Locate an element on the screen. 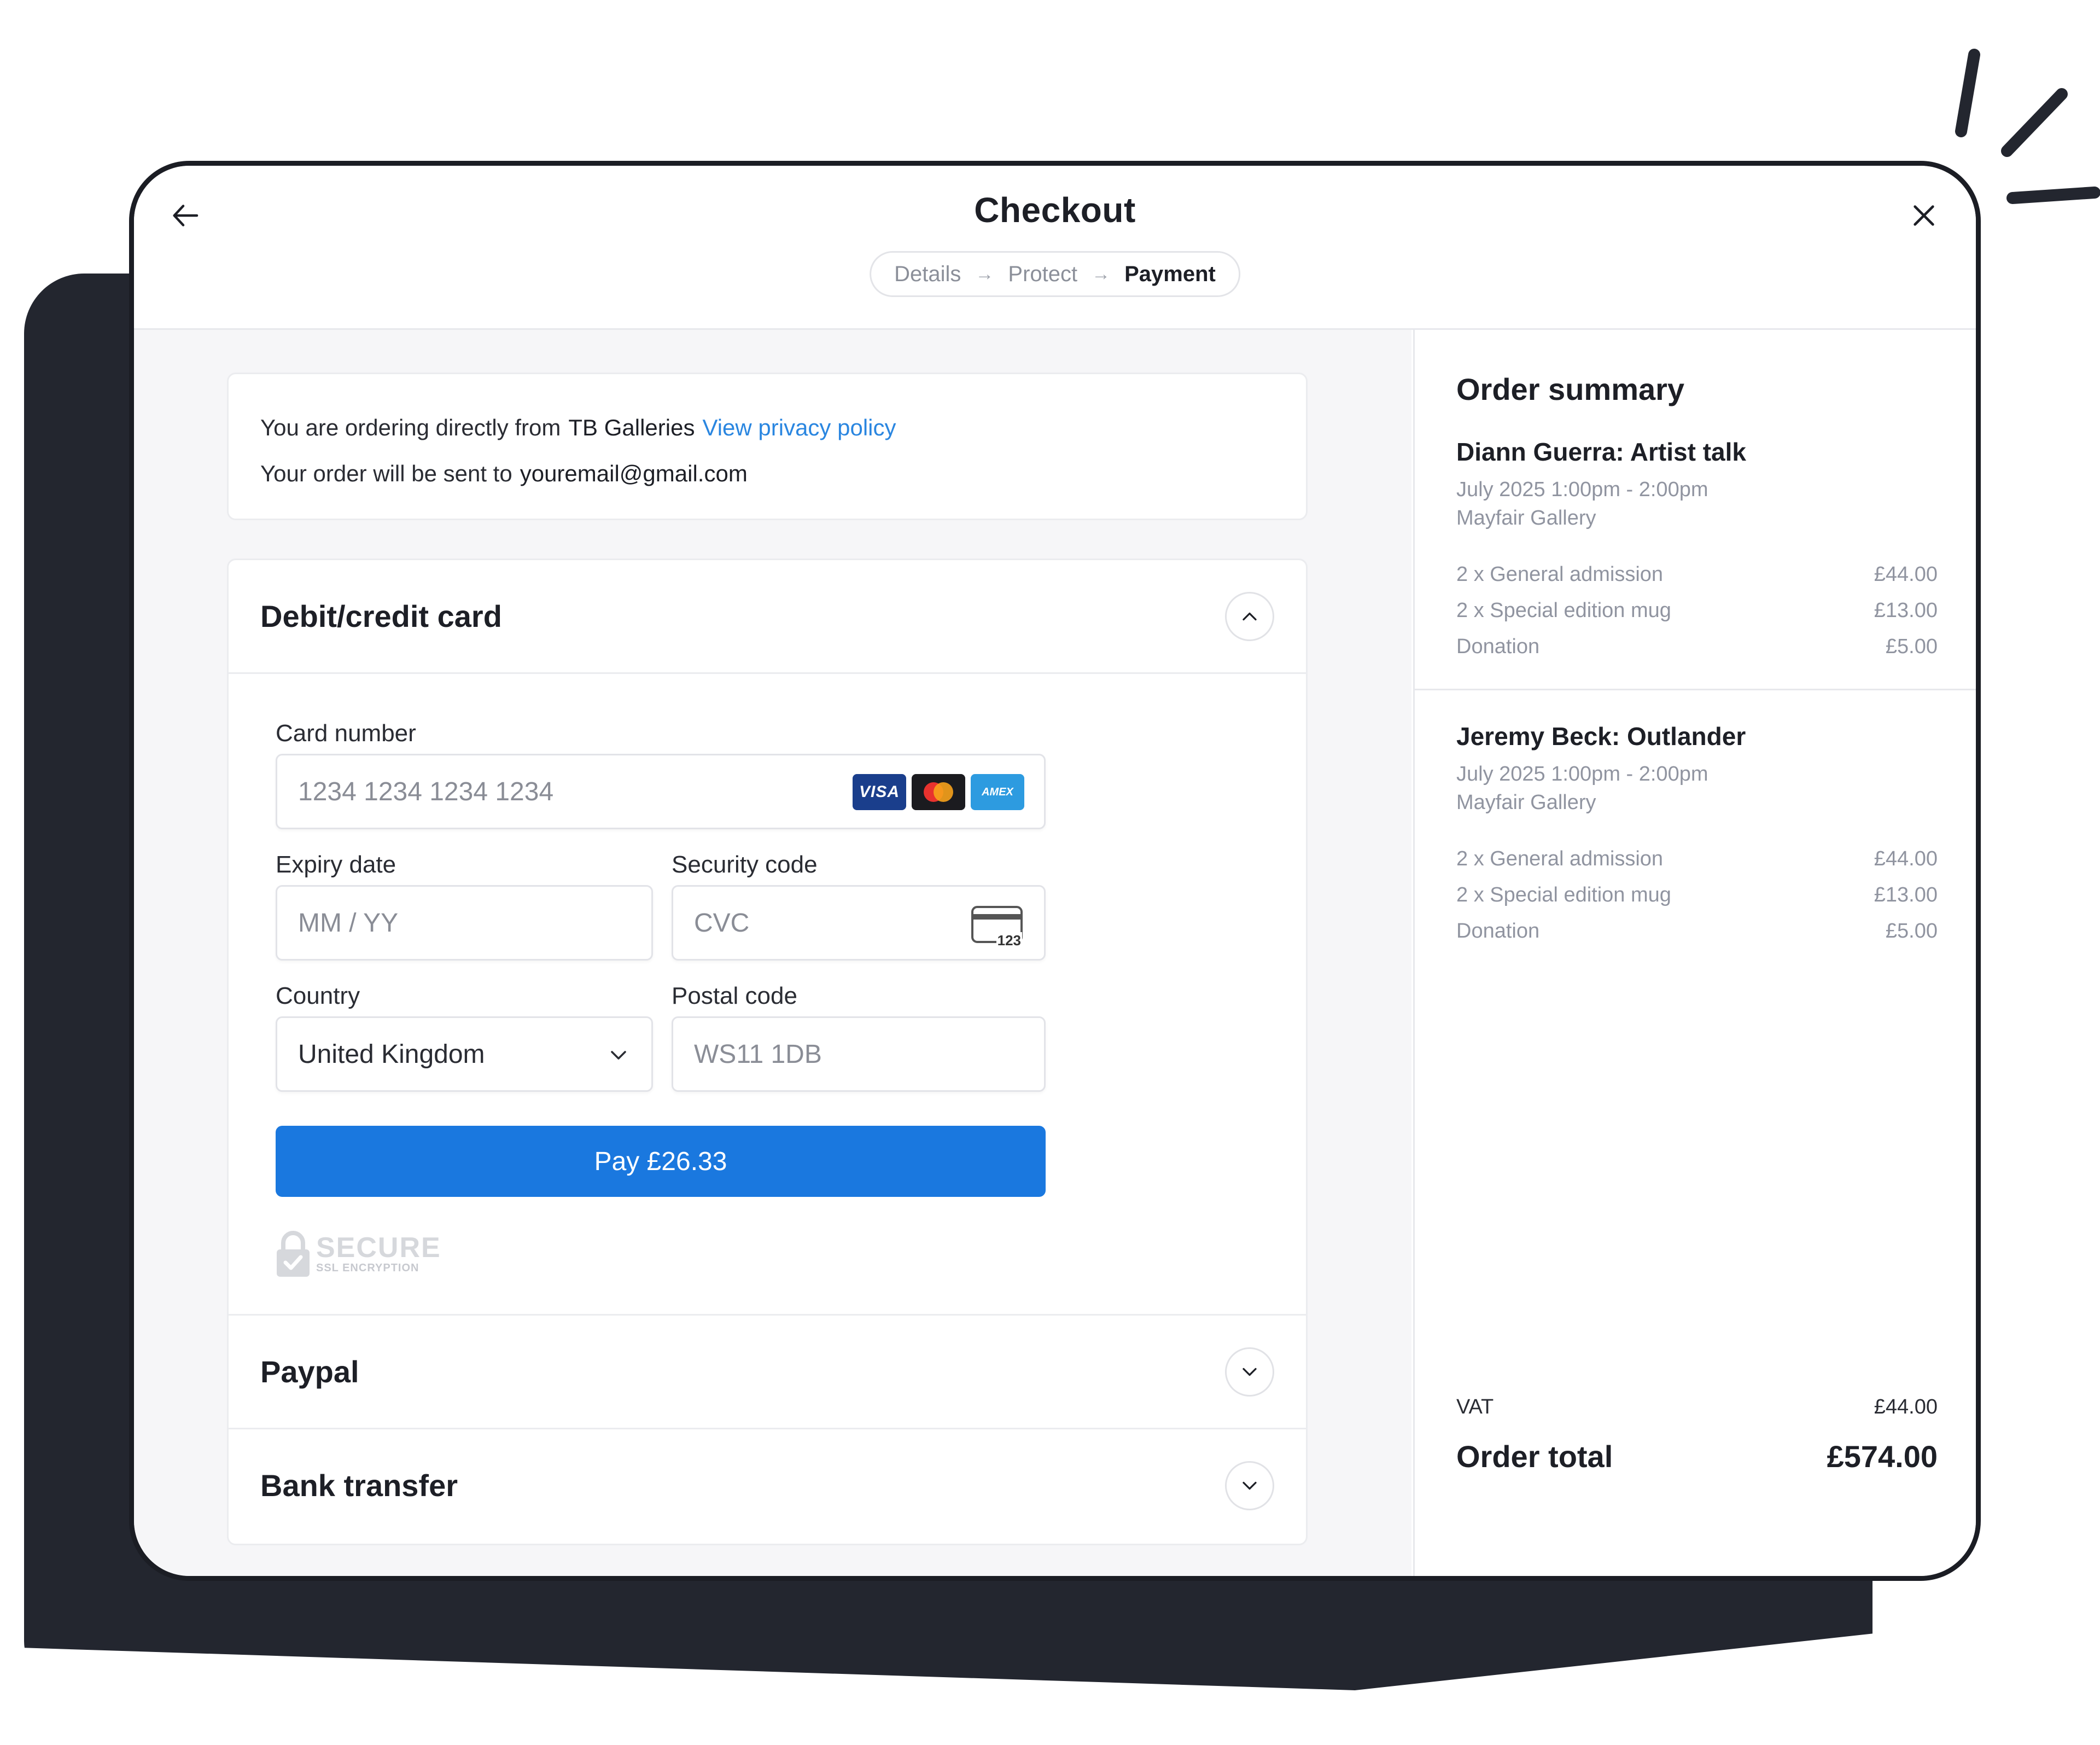 This screenshot has width=2100, height=1745. mastercard-logo-icon is located at coordinates (938, 792).